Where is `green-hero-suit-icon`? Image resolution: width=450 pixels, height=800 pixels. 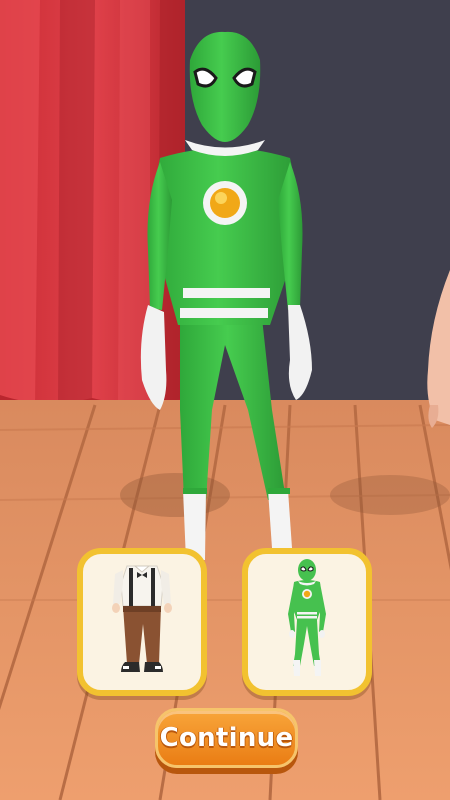
green-hero-suit-icon is located at coordinates (307, 617).